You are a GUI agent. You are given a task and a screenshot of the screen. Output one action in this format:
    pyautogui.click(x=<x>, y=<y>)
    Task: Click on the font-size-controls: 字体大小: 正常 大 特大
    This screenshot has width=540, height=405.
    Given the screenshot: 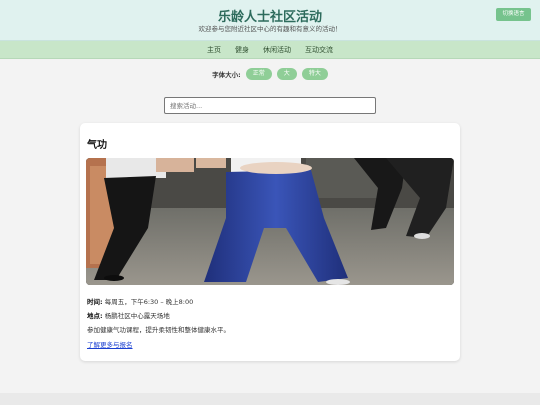 What is the action you would take?
    pyautogui.click(x=270, y=73)
    